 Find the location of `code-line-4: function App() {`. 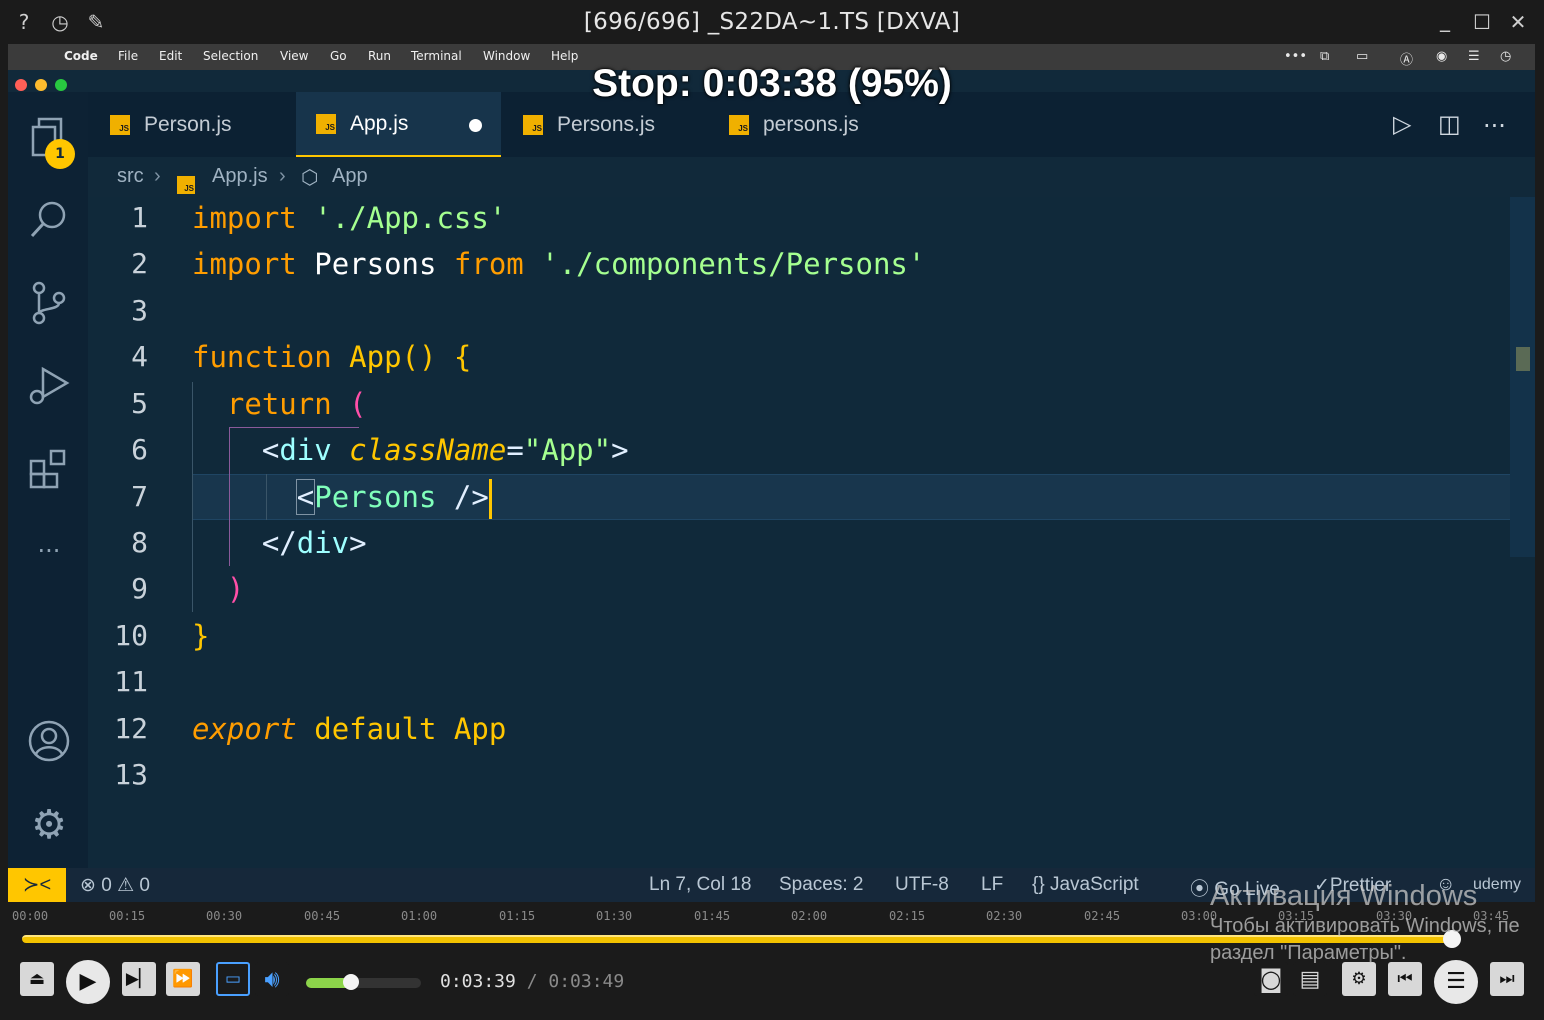

code-line-4: function App() { is located at coordinates (331, 357).